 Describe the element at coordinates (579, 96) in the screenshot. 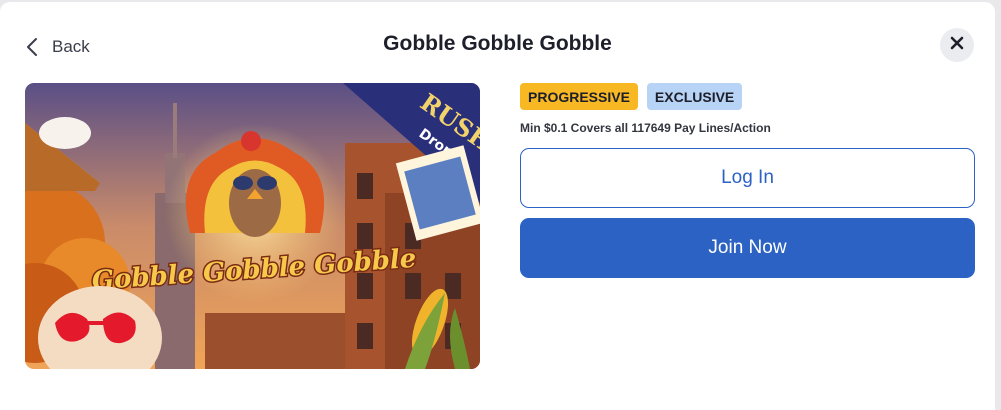

I see `progressive-badge: PROGRESSIVE` at that location.